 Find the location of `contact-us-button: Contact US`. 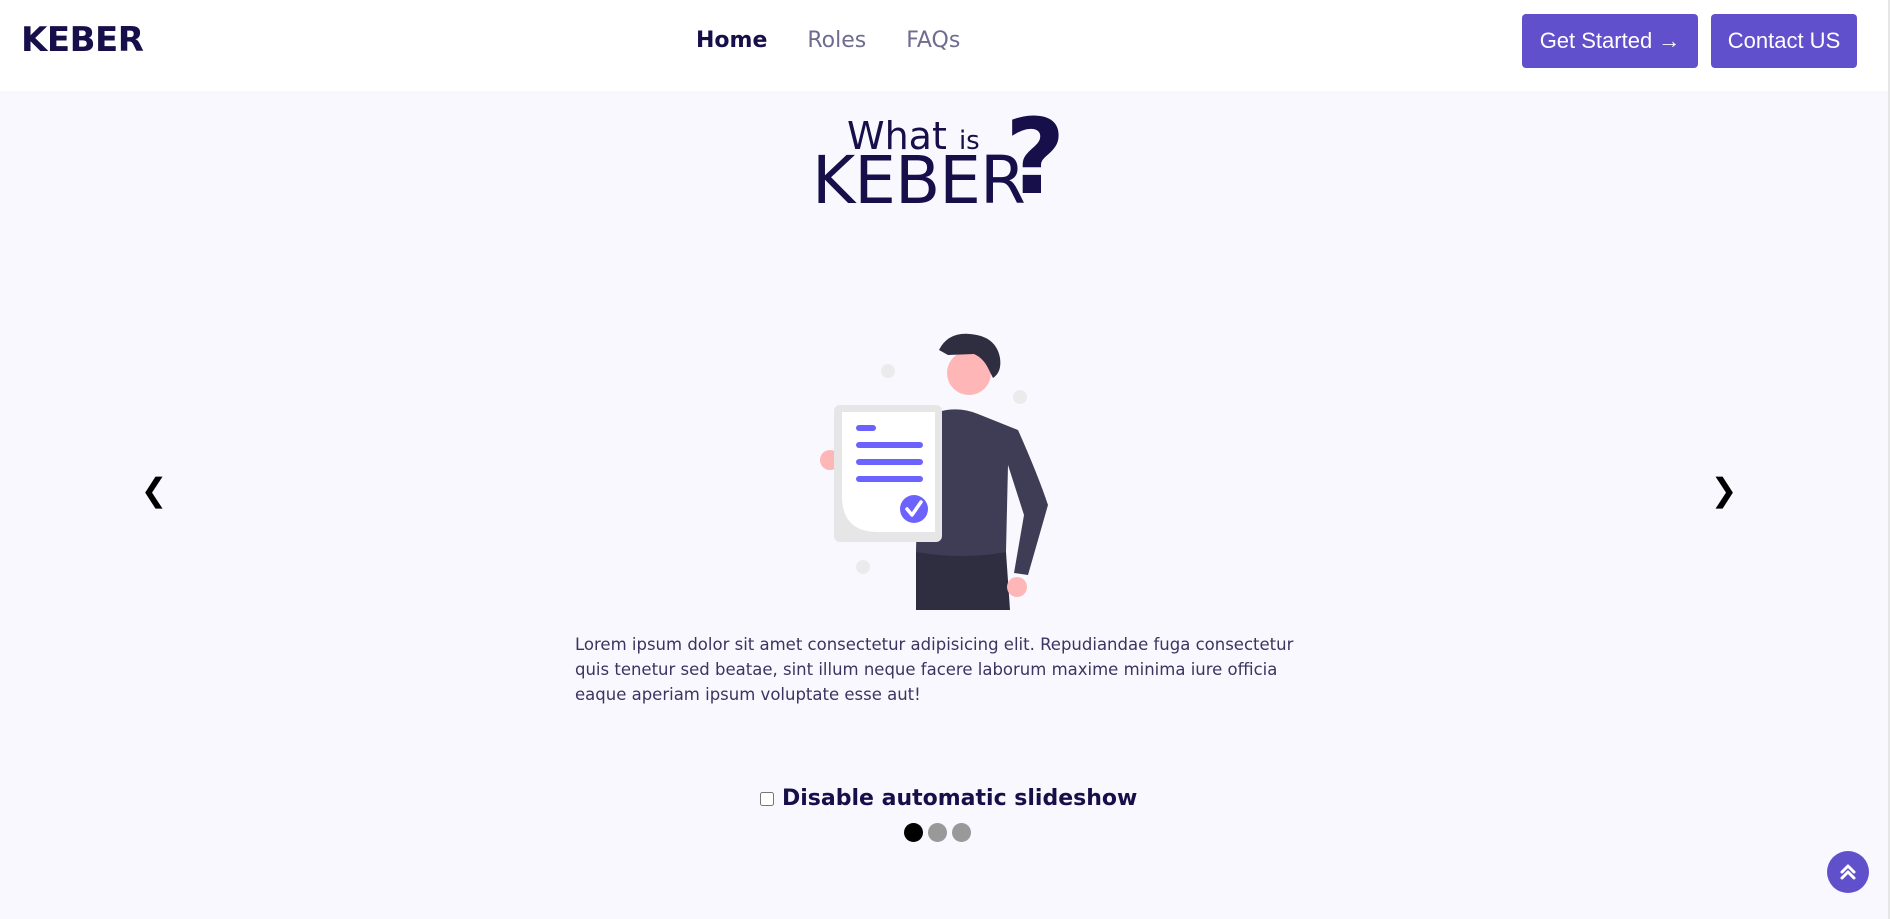

contact-us-button: Contact US is located at coordinates (1784, 41).